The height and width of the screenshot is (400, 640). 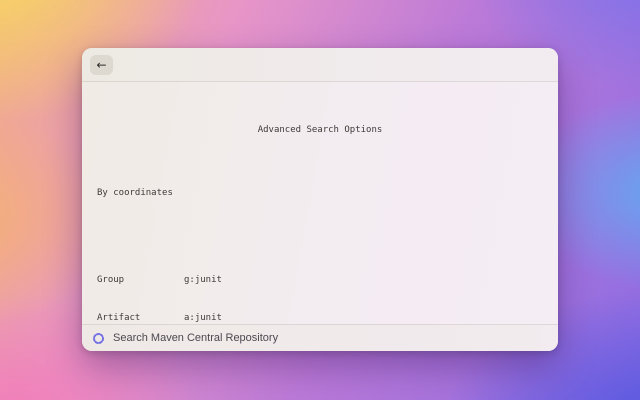 What do you see at coordinates (320, 130) in the screenshot?
I see `page-title: Advanced Search Options` at bounding box center [320, 130].